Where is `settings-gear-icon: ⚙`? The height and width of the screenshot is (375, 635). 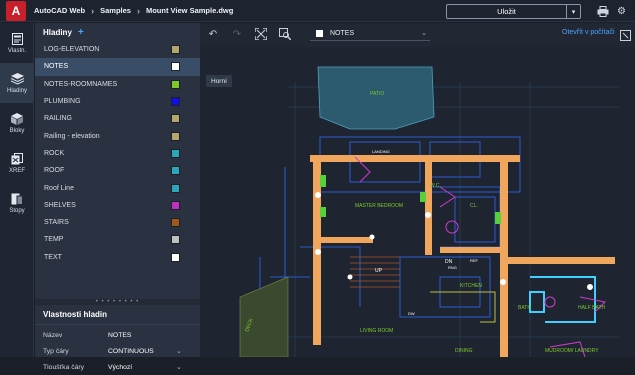 settings-gear-icon: ⚙ is located at coordinates (621, 11).